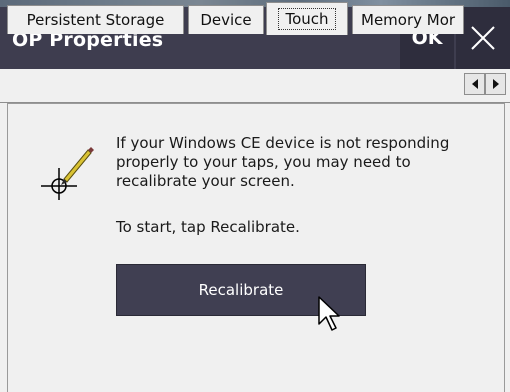 This screenshot has height=392, width=510. What do you see at coordinates (208, 227) in the screenshot?
I see `touch-instruction-text: To start, tap Recalibrate.` at bounding box center [208, 227].